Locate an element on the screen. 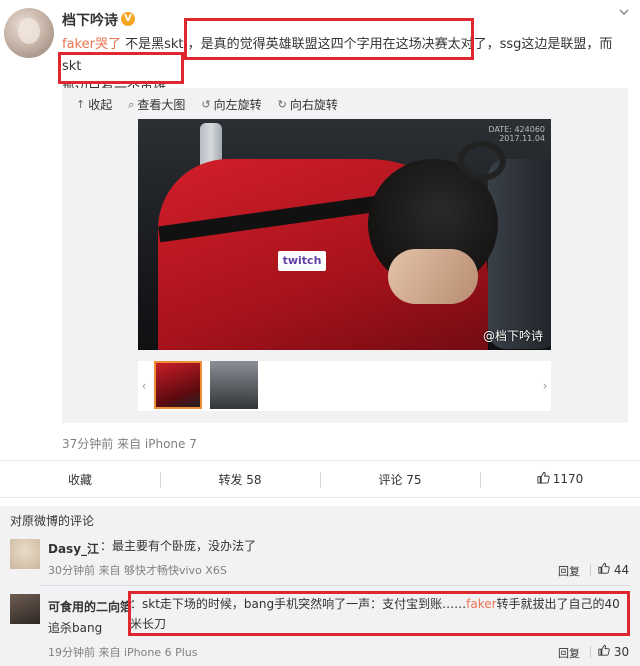 This screenshot has width=640, height=666. rotate-right-button: ↻ 向右旋转 is located at coordinates (308, 104).